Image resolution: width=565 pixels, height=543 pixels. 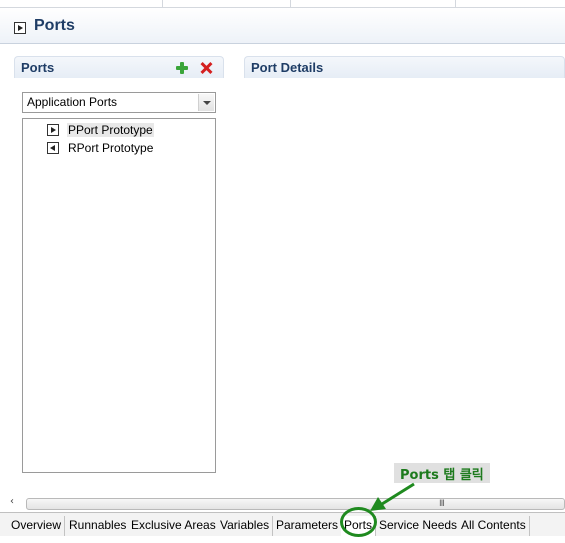 I want to click on annotation-arrow, so click(x=392, y=496).